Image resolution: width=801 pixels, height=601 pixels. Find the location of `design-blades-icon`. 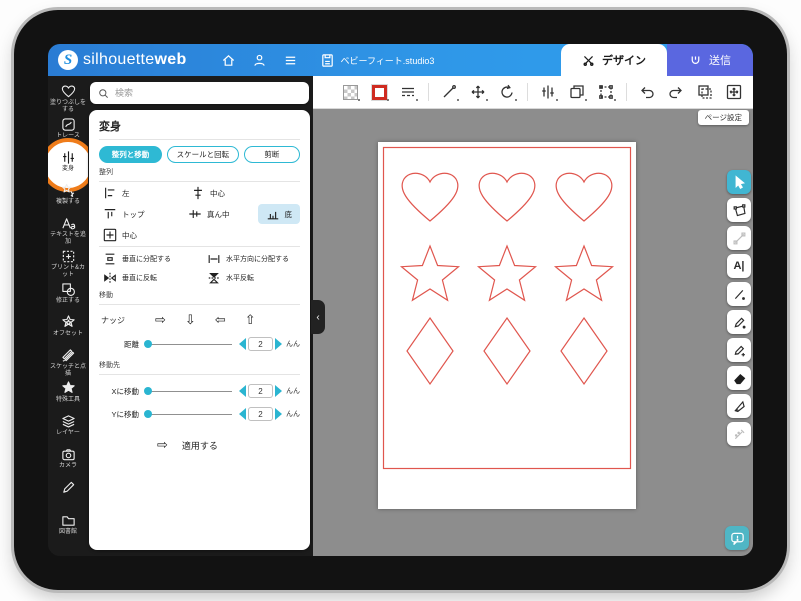

design-blades-icon is located at coordinates (588, 60).